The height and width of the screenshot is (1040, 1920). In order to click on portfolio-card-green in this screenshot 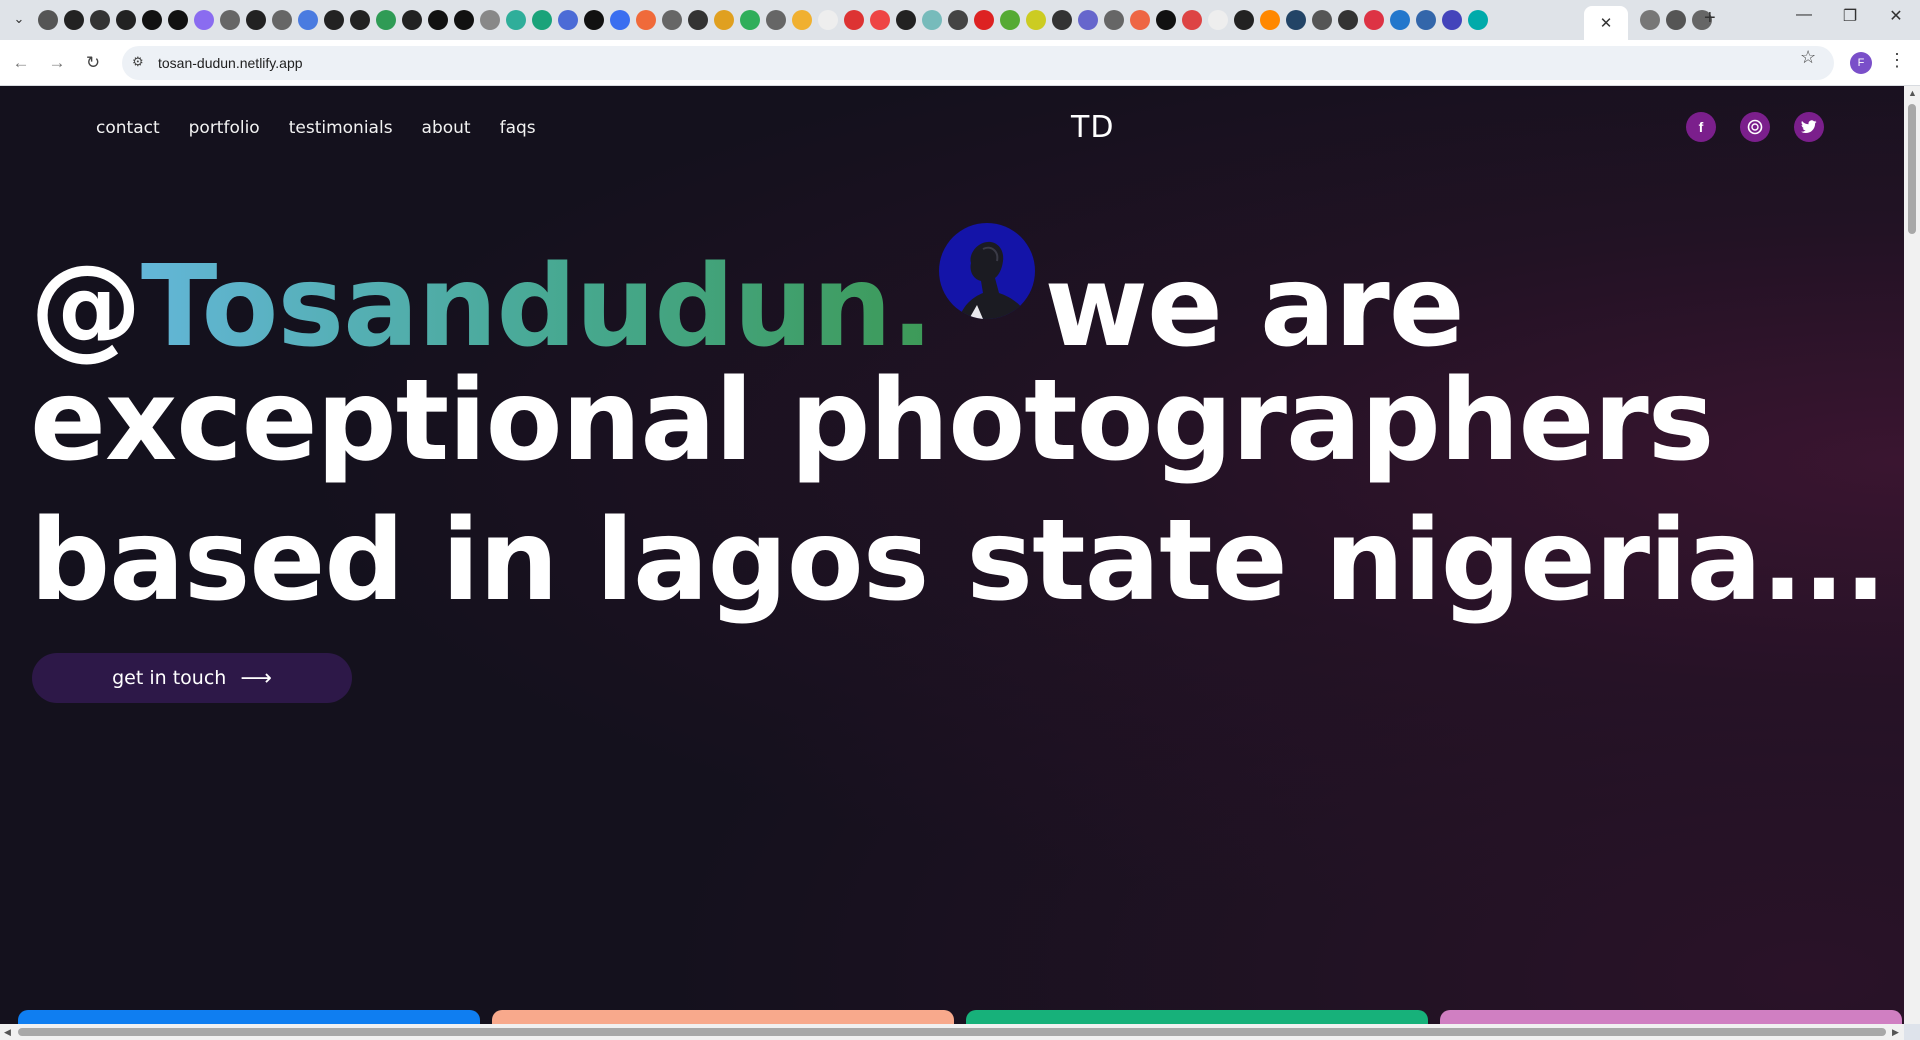, I will do `click(1197, 1017)`.